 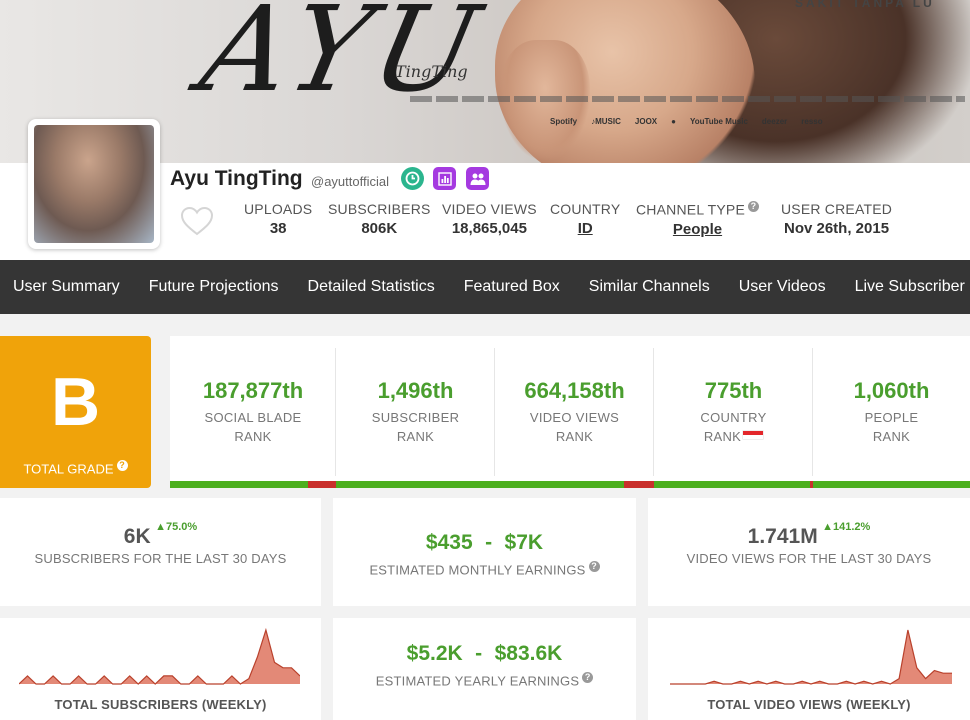 I want to click on stat-value: Nov 26th, 2015, so click(x=836, y=228).